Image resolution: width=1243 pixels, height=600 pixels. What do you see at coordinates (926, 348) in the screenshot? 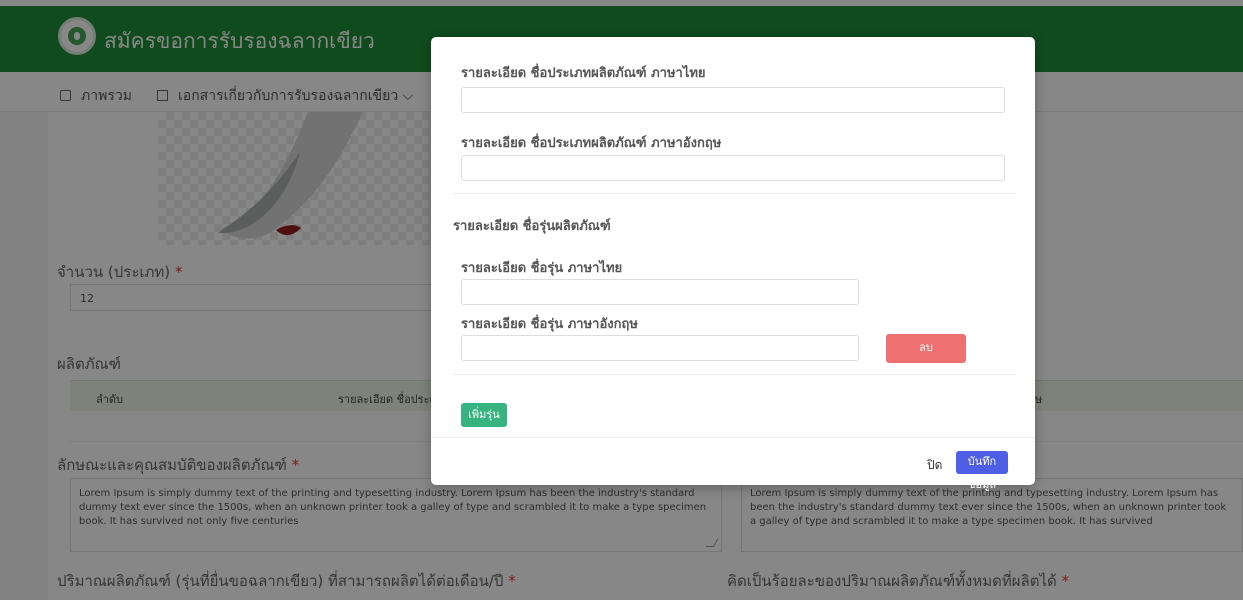
I see `delete-model-button: ลบ` at bounding box center [926, 348].